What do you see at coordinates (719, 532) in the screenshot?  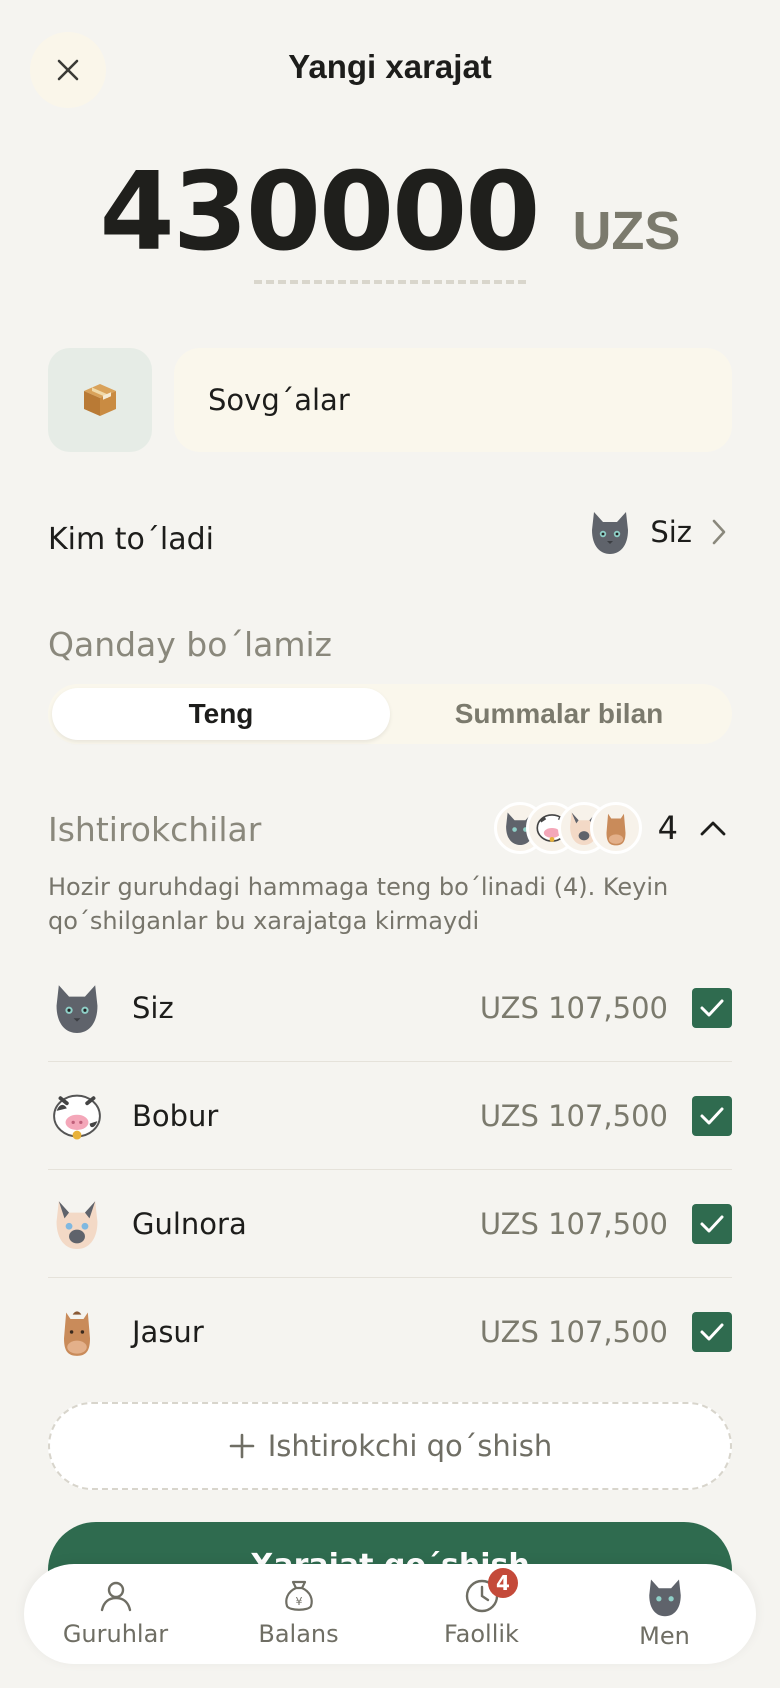 I see `chevron-right-icon` at bounding box center [719, 532].